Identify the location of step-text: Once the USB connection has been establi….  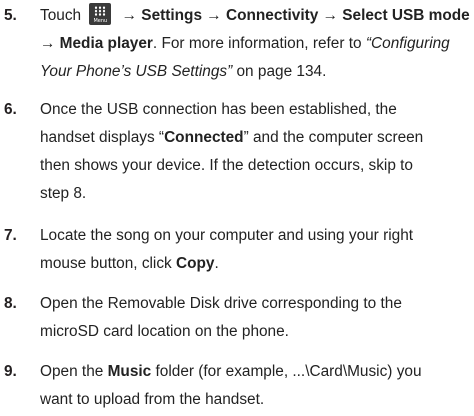
(218, 109).